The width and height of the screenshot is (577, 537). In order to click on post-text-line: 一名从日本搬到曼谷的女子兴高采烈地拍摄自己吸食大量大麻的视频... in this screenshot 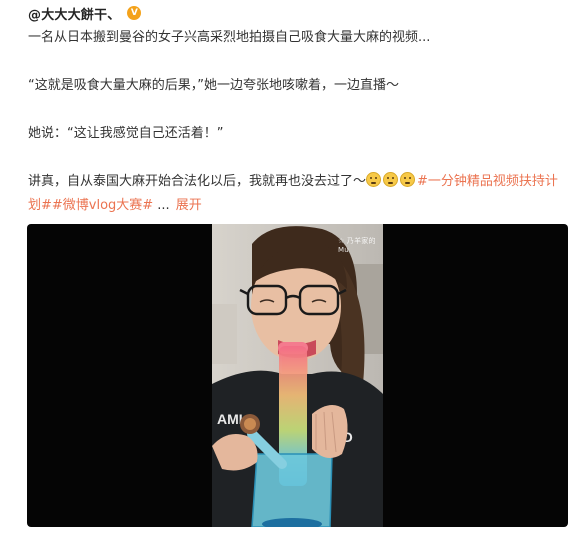, I will do `click(229, 37)`.